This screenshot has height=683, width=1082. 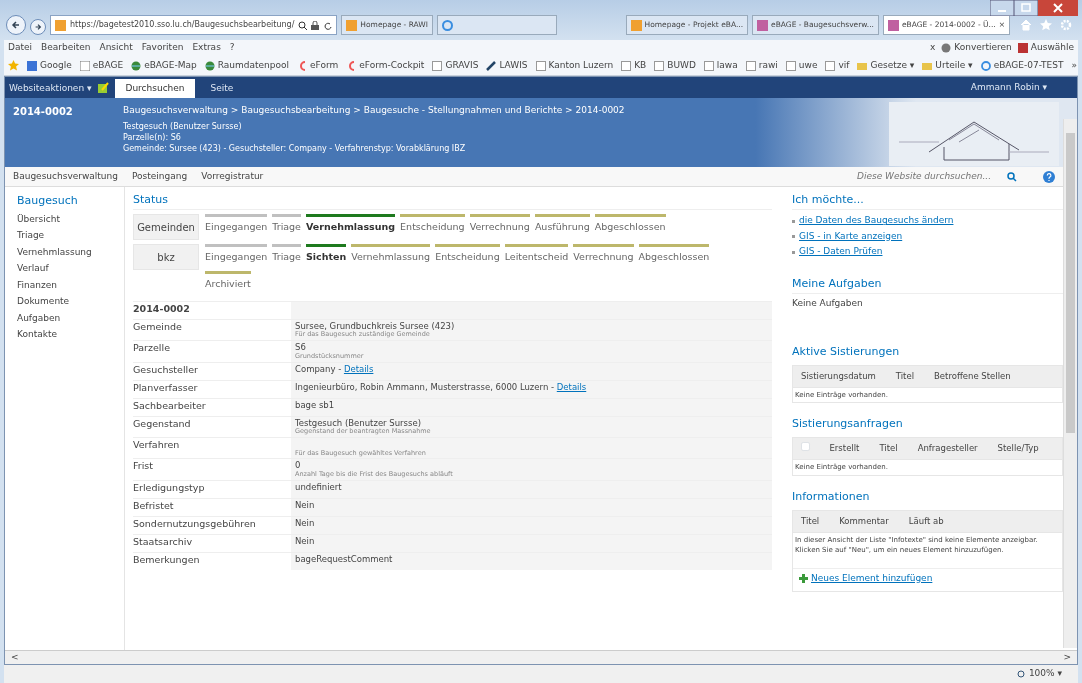 What do you see at coordinates (318, 65) in the screenshot?
I see `favorite-link: eForm` at bounding box center [318, 65].